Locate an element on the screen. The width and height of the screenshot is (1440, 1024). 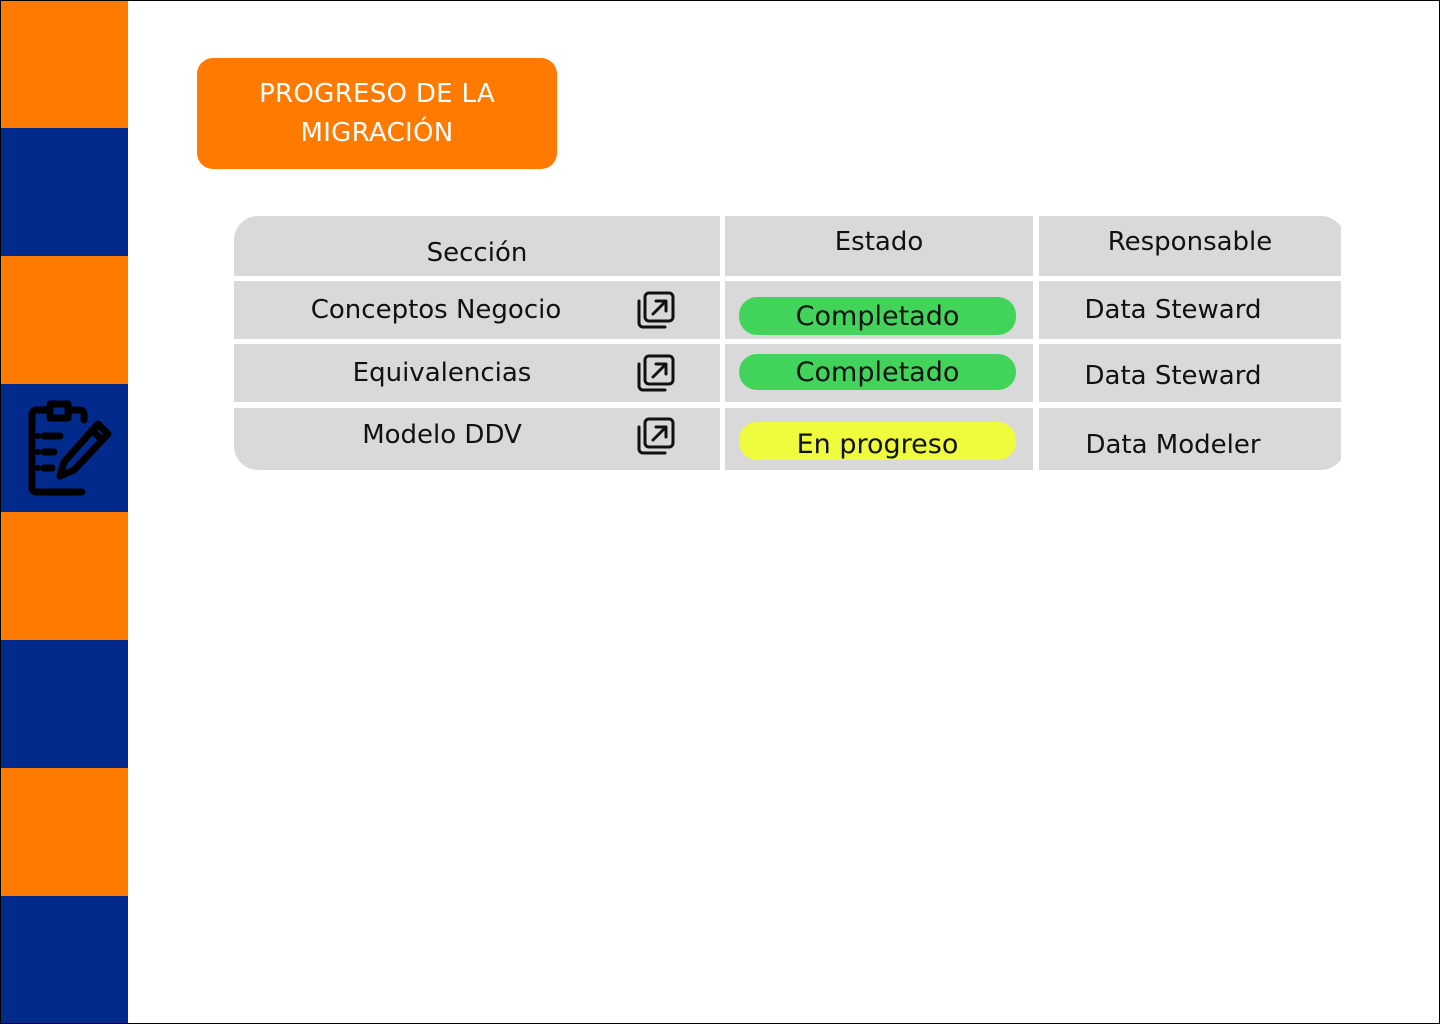
page-title-card: PROGRESO DE LA MIGRACIÓN is located at coordinates (377, 113).